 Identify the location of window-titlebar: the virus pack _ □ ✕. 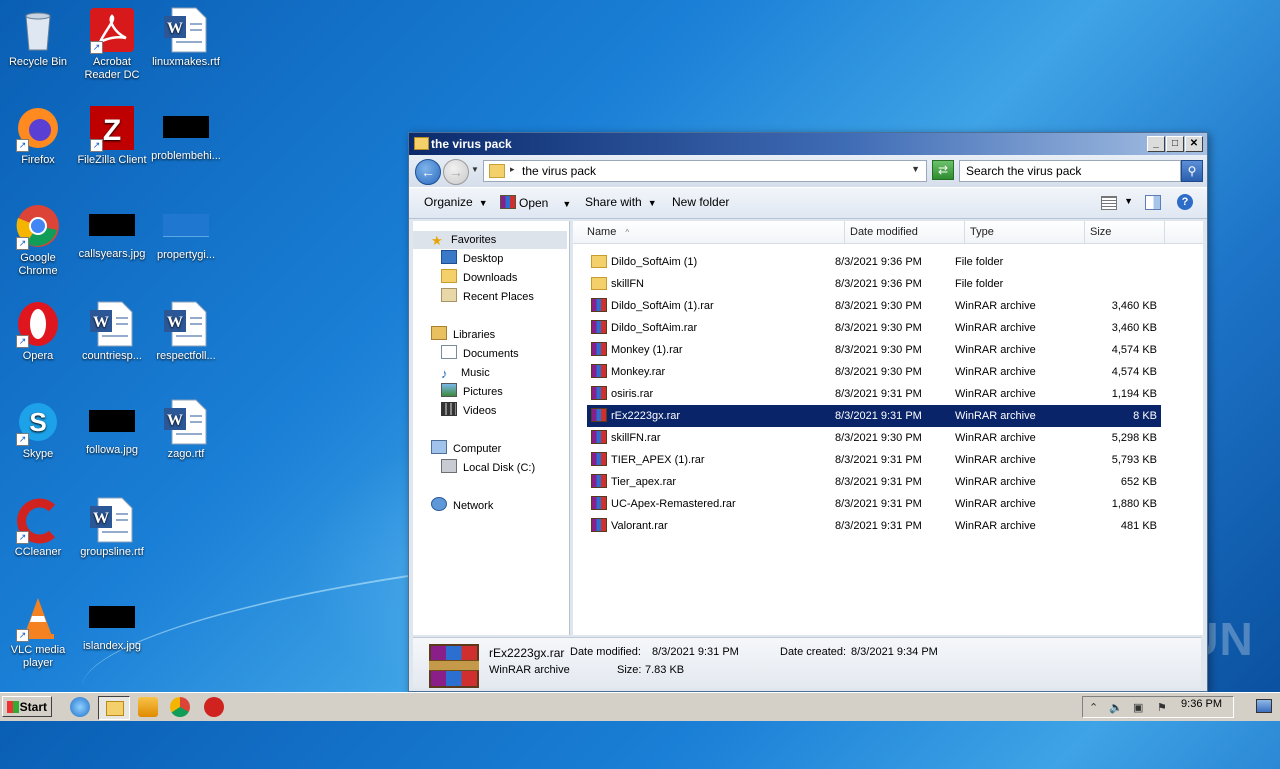
(808, 144).